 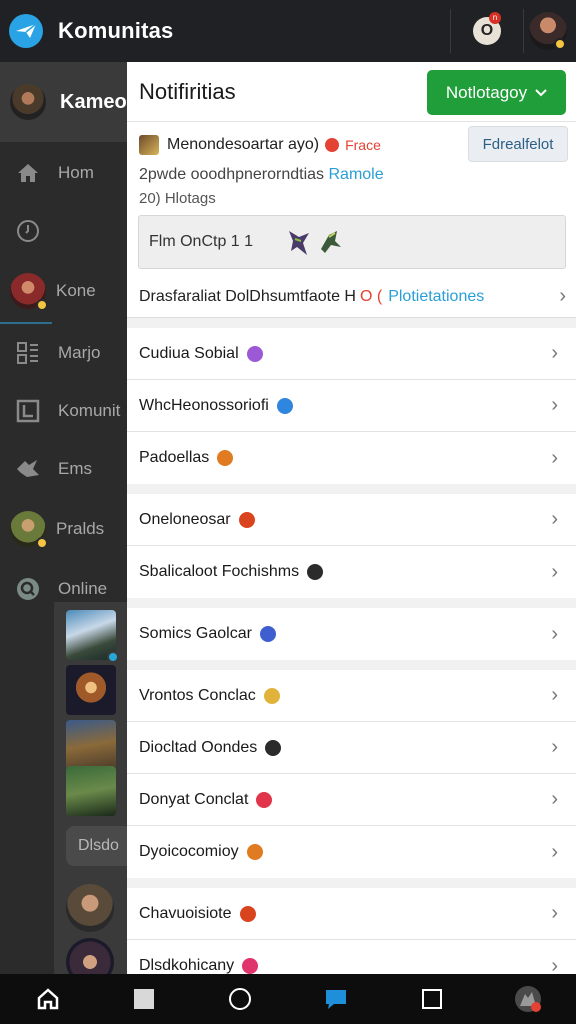 I want to click on sidebar-item-marjo: Marjo, so click(x=63, y=353).